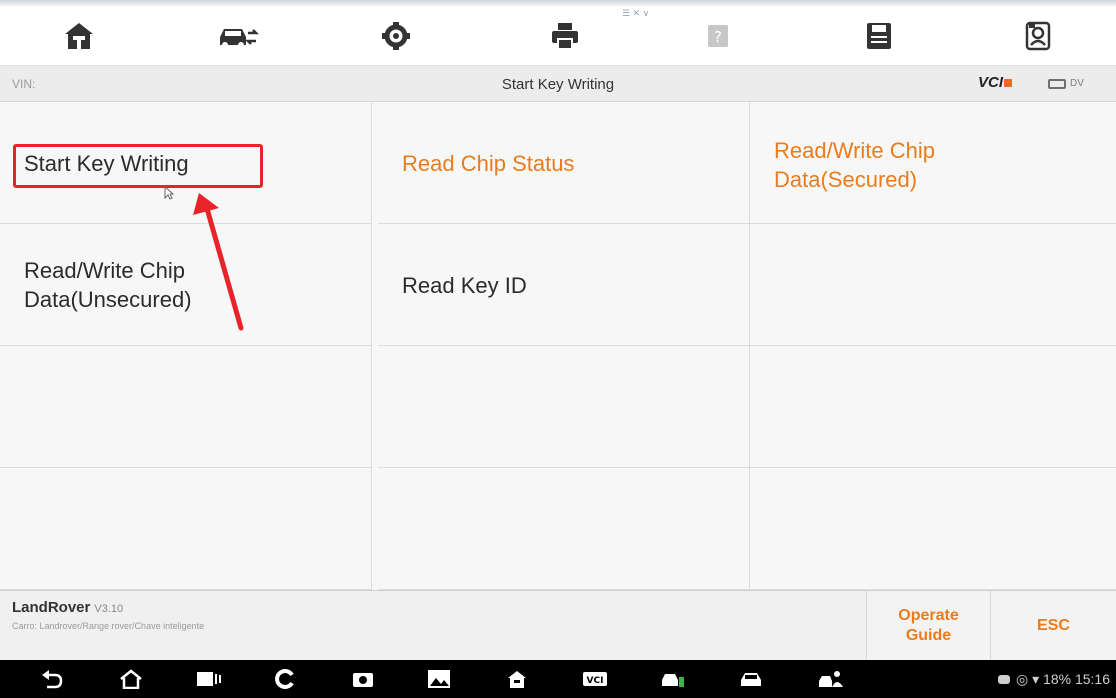  What do you see at coordinates (109, 609) in the screenshot?
I see `software-version: V3.10` at bounding box center [109, 609].